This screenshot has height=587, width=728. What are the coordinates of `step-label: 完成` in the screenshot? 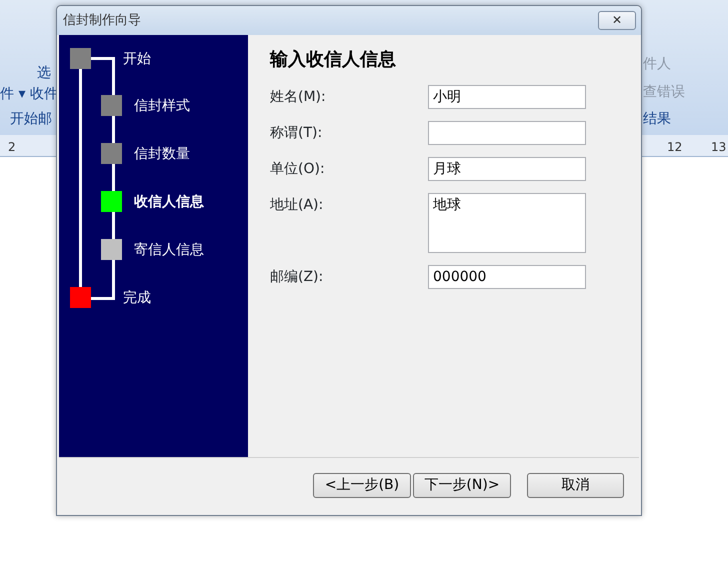 It's located at (137, 298).